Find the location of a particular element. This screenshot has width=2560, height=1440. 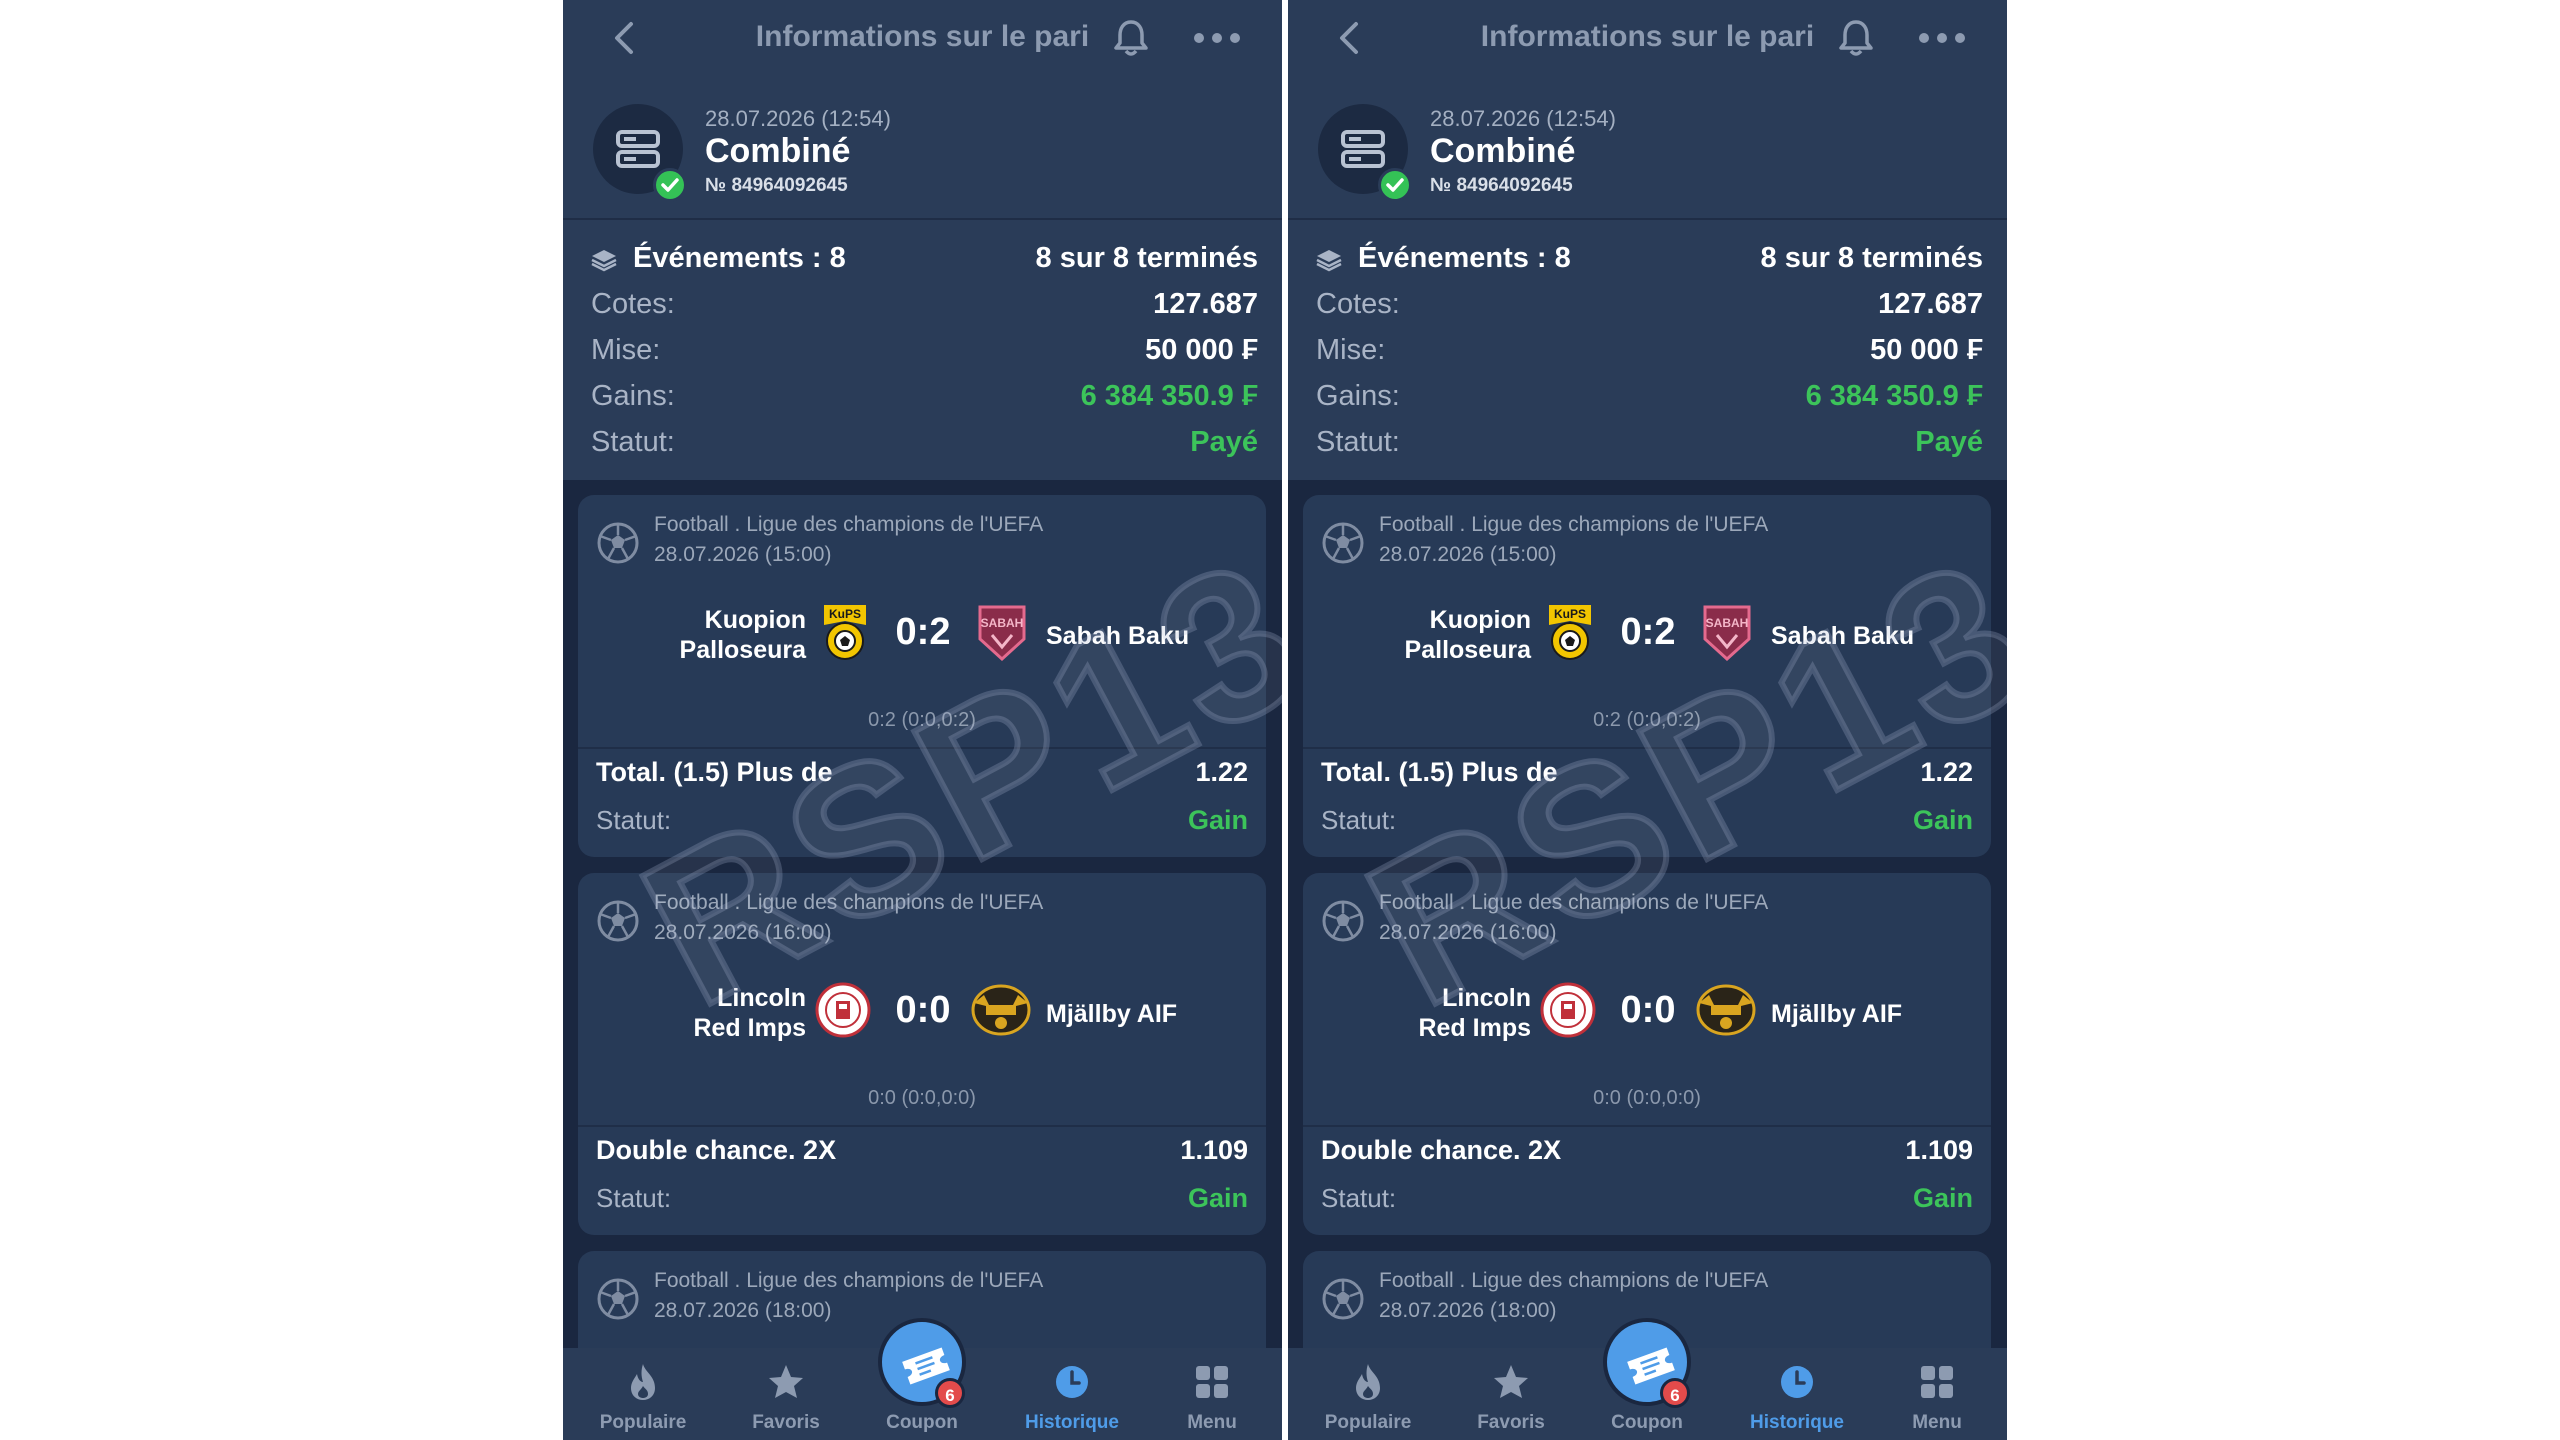

market-name: Total. (1.5) Plus de is located at coordinates (714, 772).